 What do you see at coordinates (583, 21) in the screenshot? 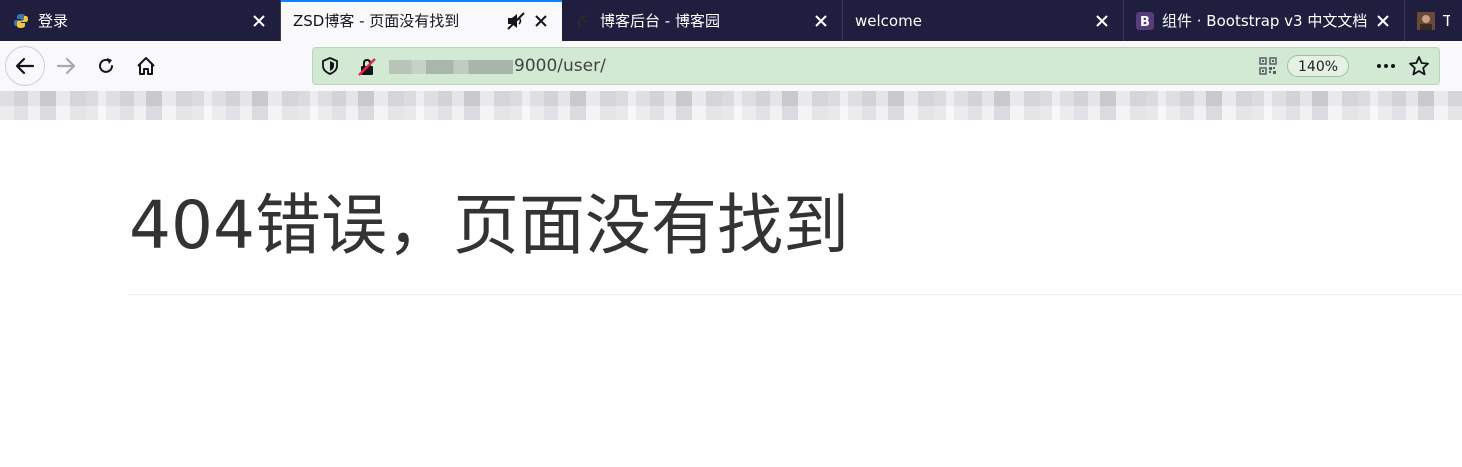
I see `cnblogs-logo-icon` at bounding box center [583, 21].